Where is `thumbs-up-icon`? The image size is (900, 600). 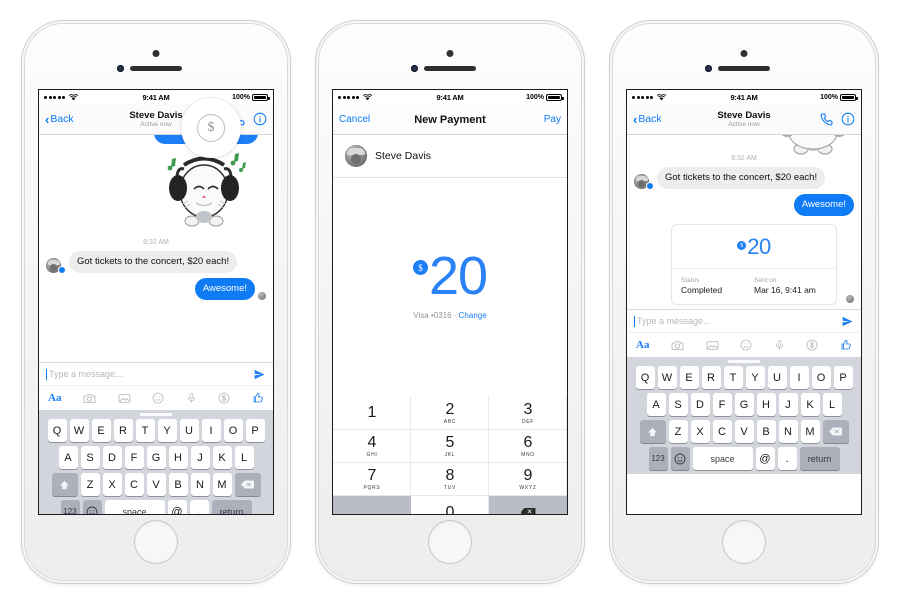
thumbs-up-icon is located at coordinates (258, 398).